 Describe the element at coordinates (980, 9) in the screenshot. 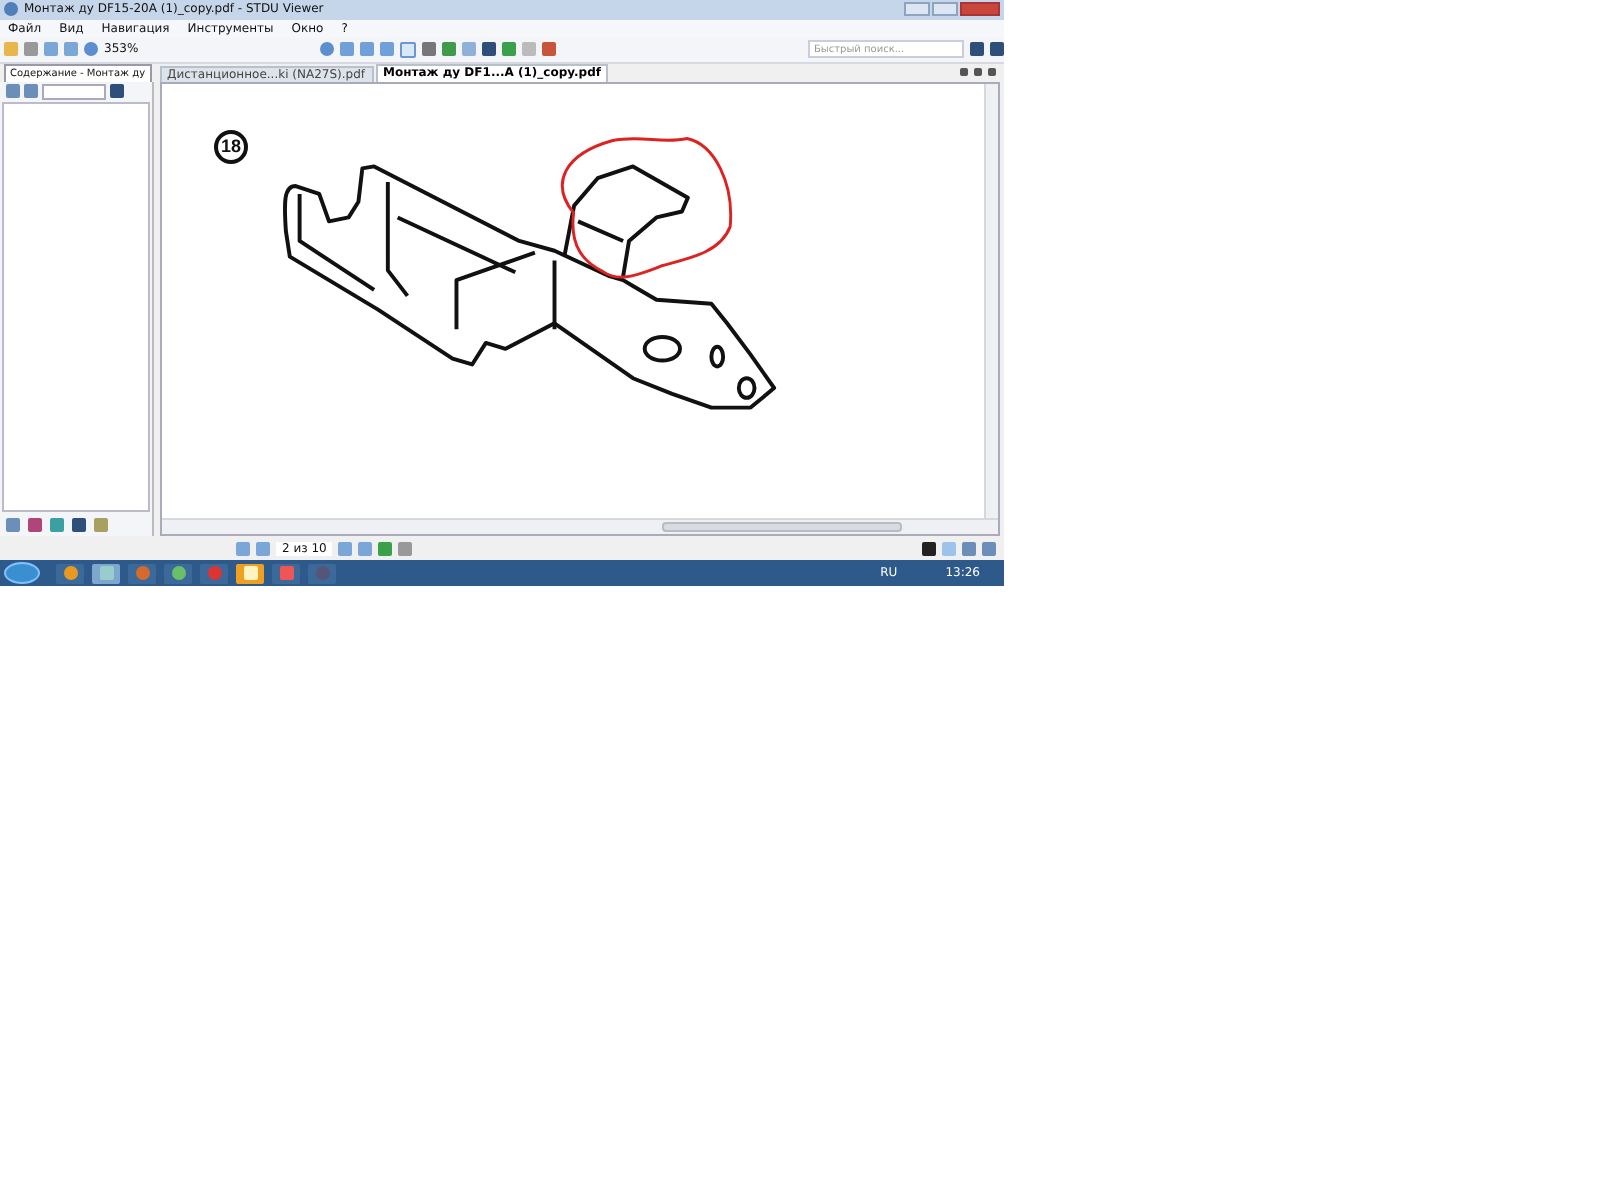

I see `close-button` at that location.